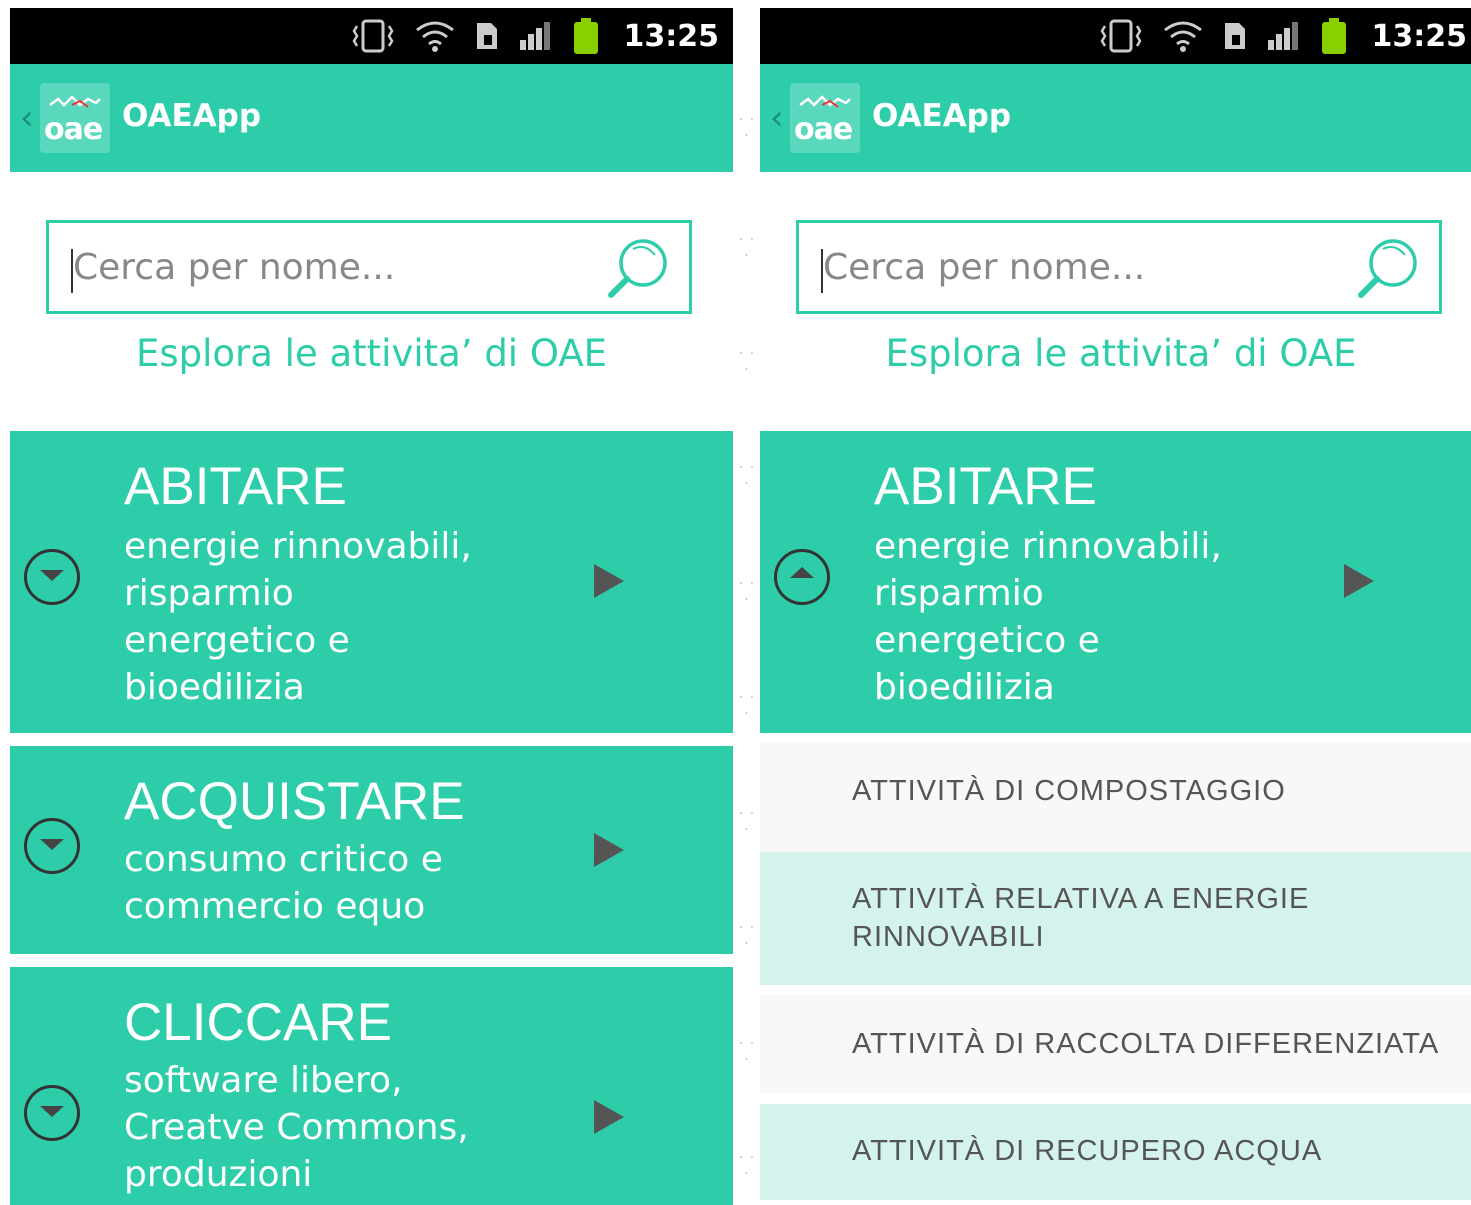  What do you see at coordinates (1146, 1044) in the screenshot?
I see `subcategory-label: ATTIVITÀ DI RACCOLTA DIFFERENZIATA` at bounding box center [1146, 1044].